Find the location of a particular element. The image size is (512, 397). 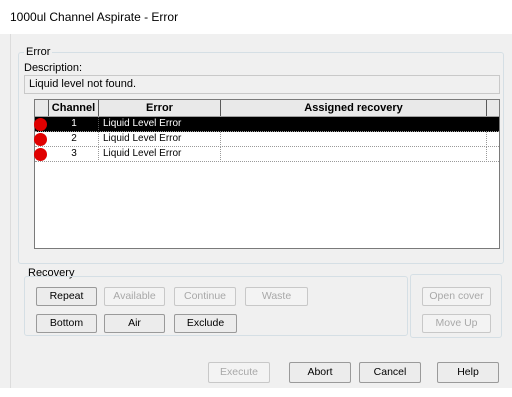

header-indicator is located at coordinates (42, 108).